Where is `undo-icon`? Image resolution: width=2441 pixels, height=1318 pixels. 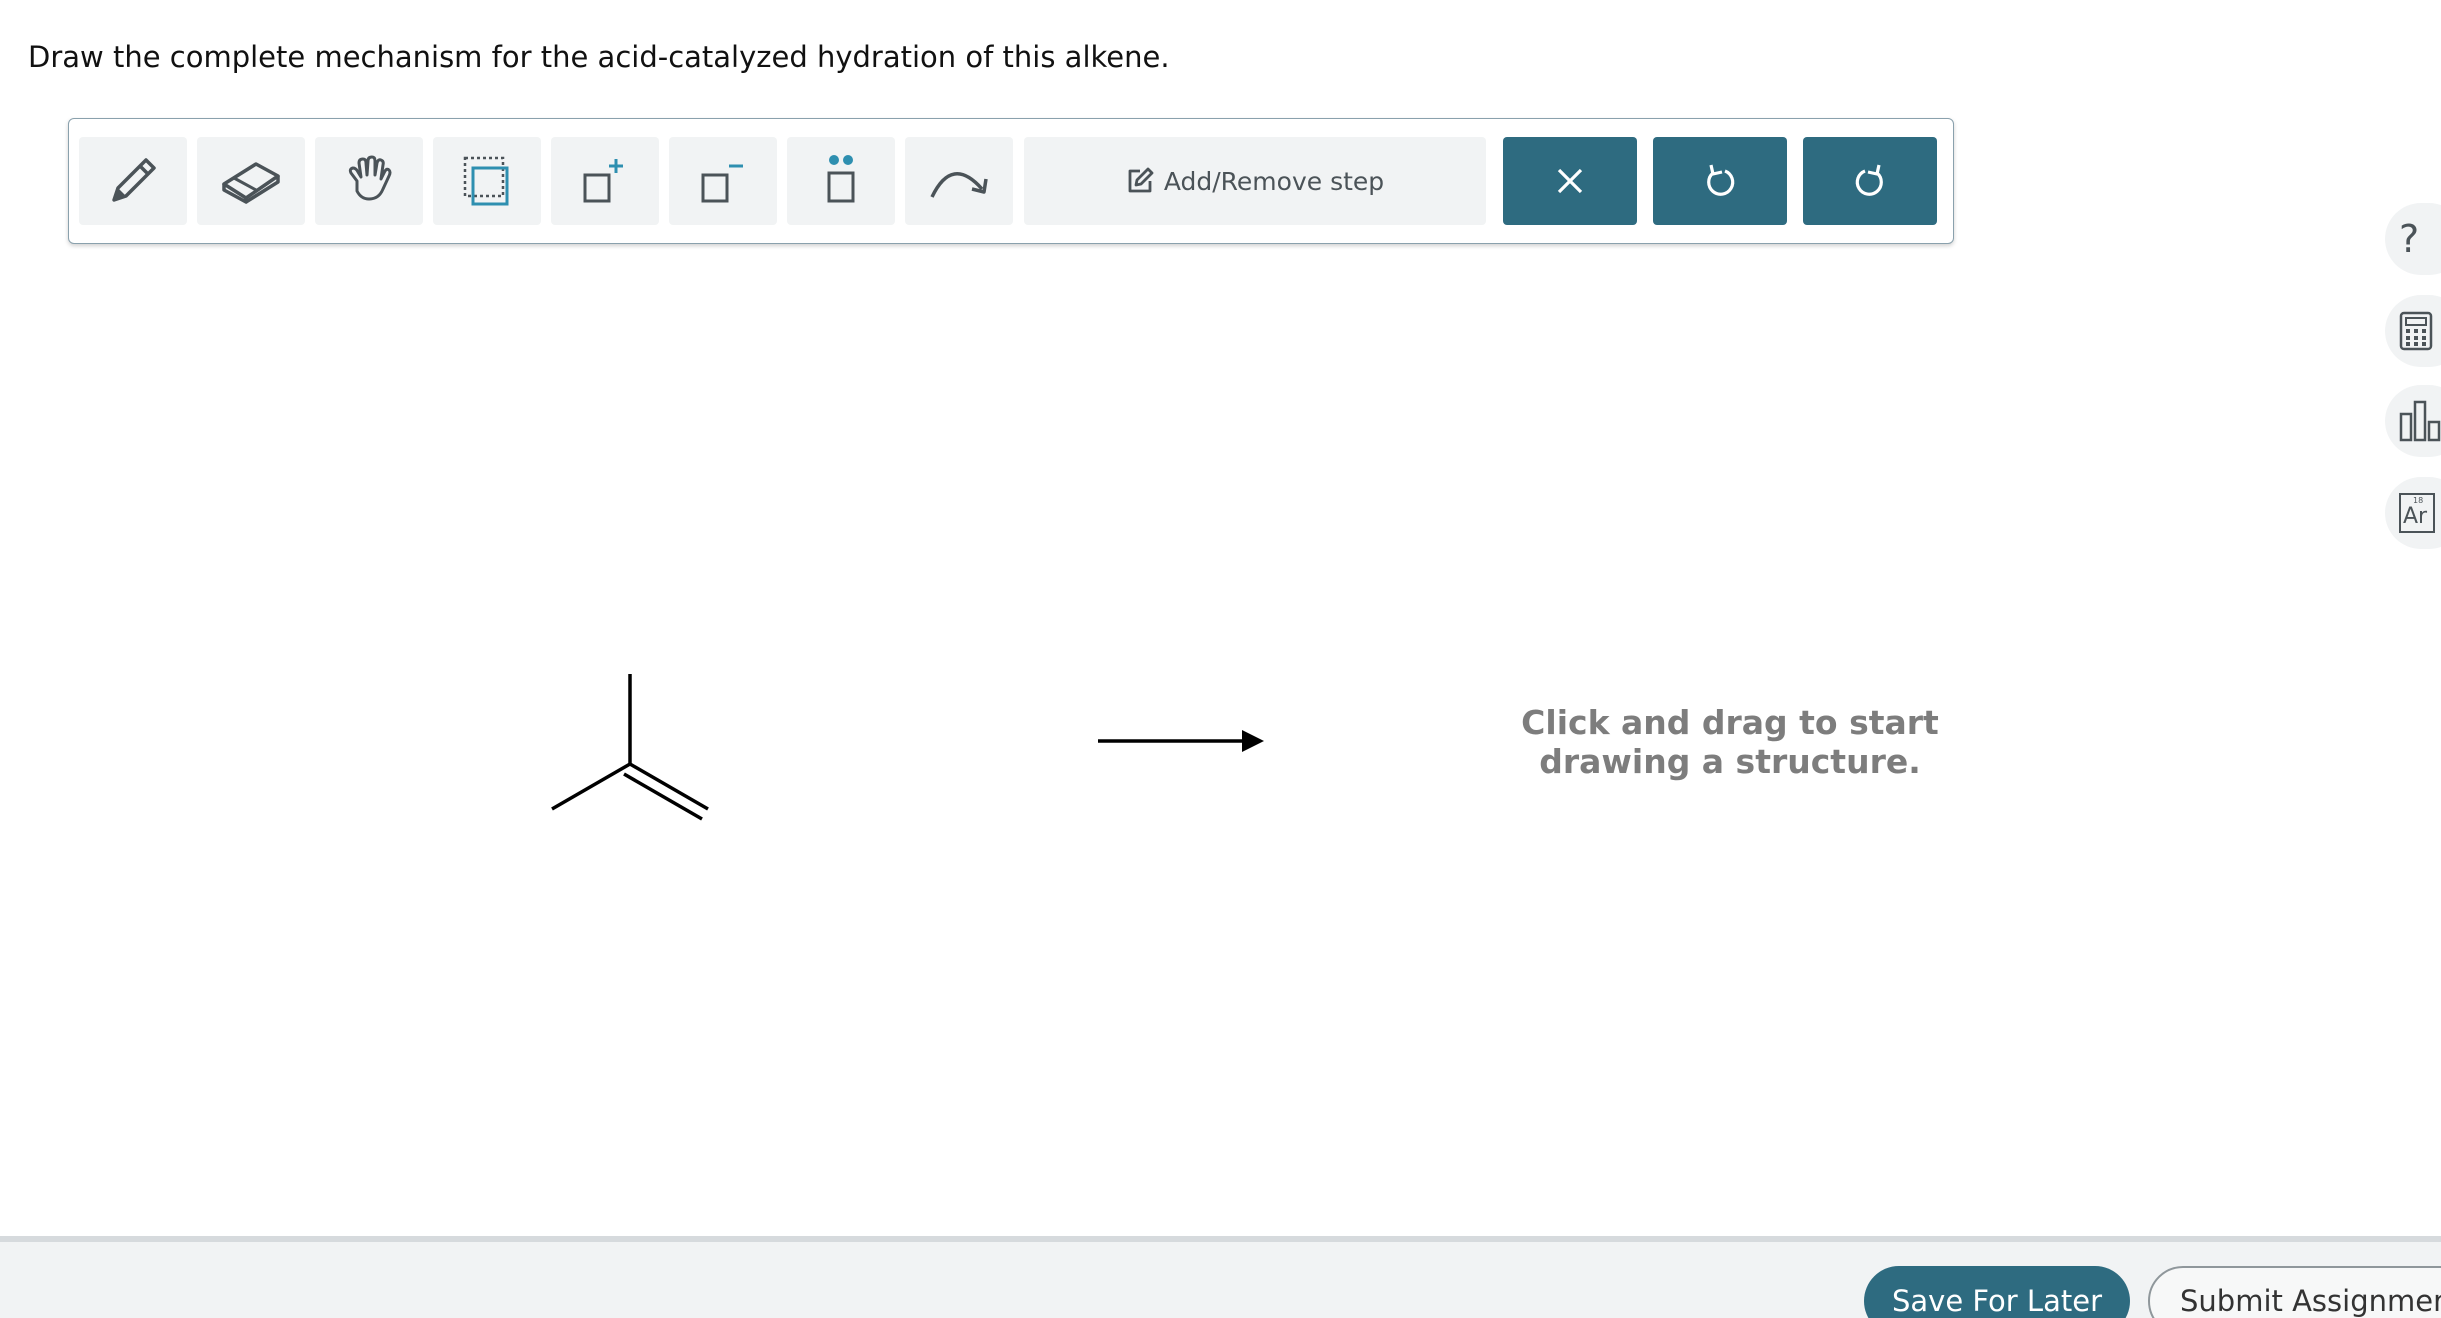
undo-icon is located at coordinates (1721, 180).